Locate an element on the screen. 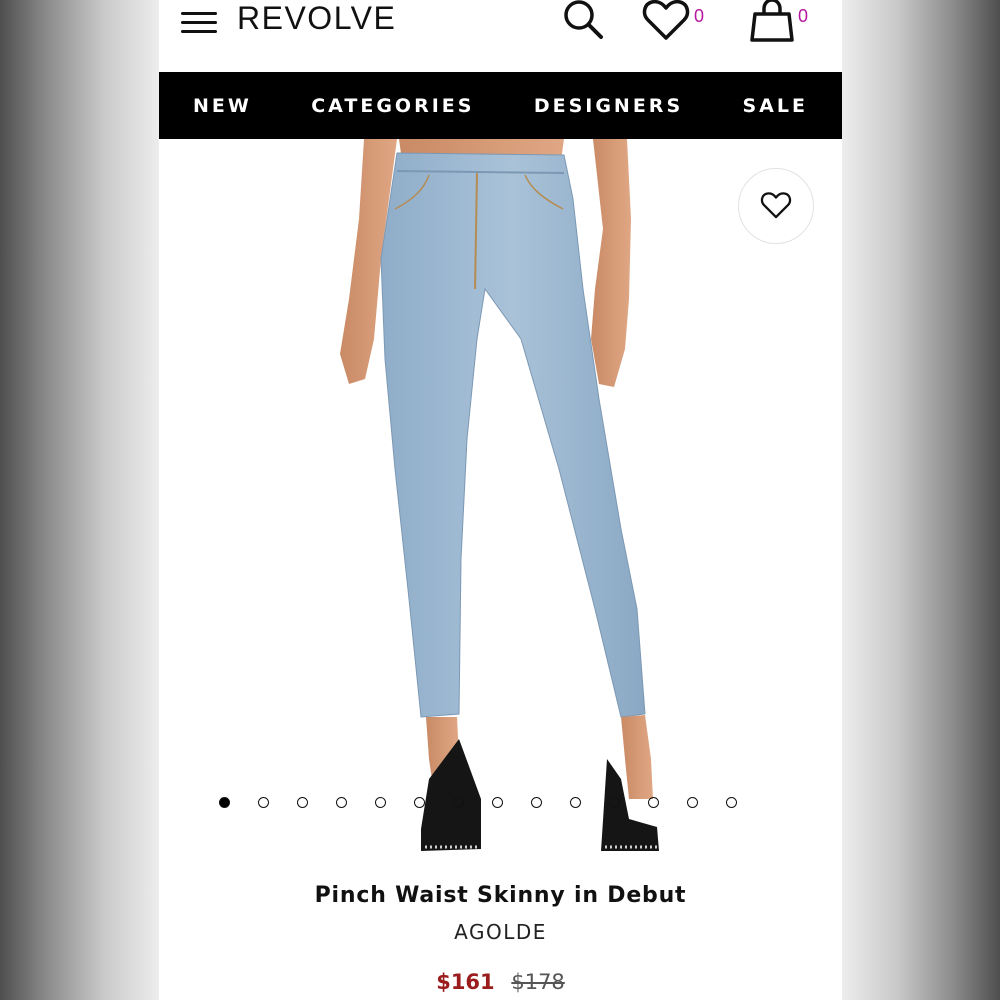 The image size is (1000, 1000). original-price: $178 is located at coordinates (538, 982).